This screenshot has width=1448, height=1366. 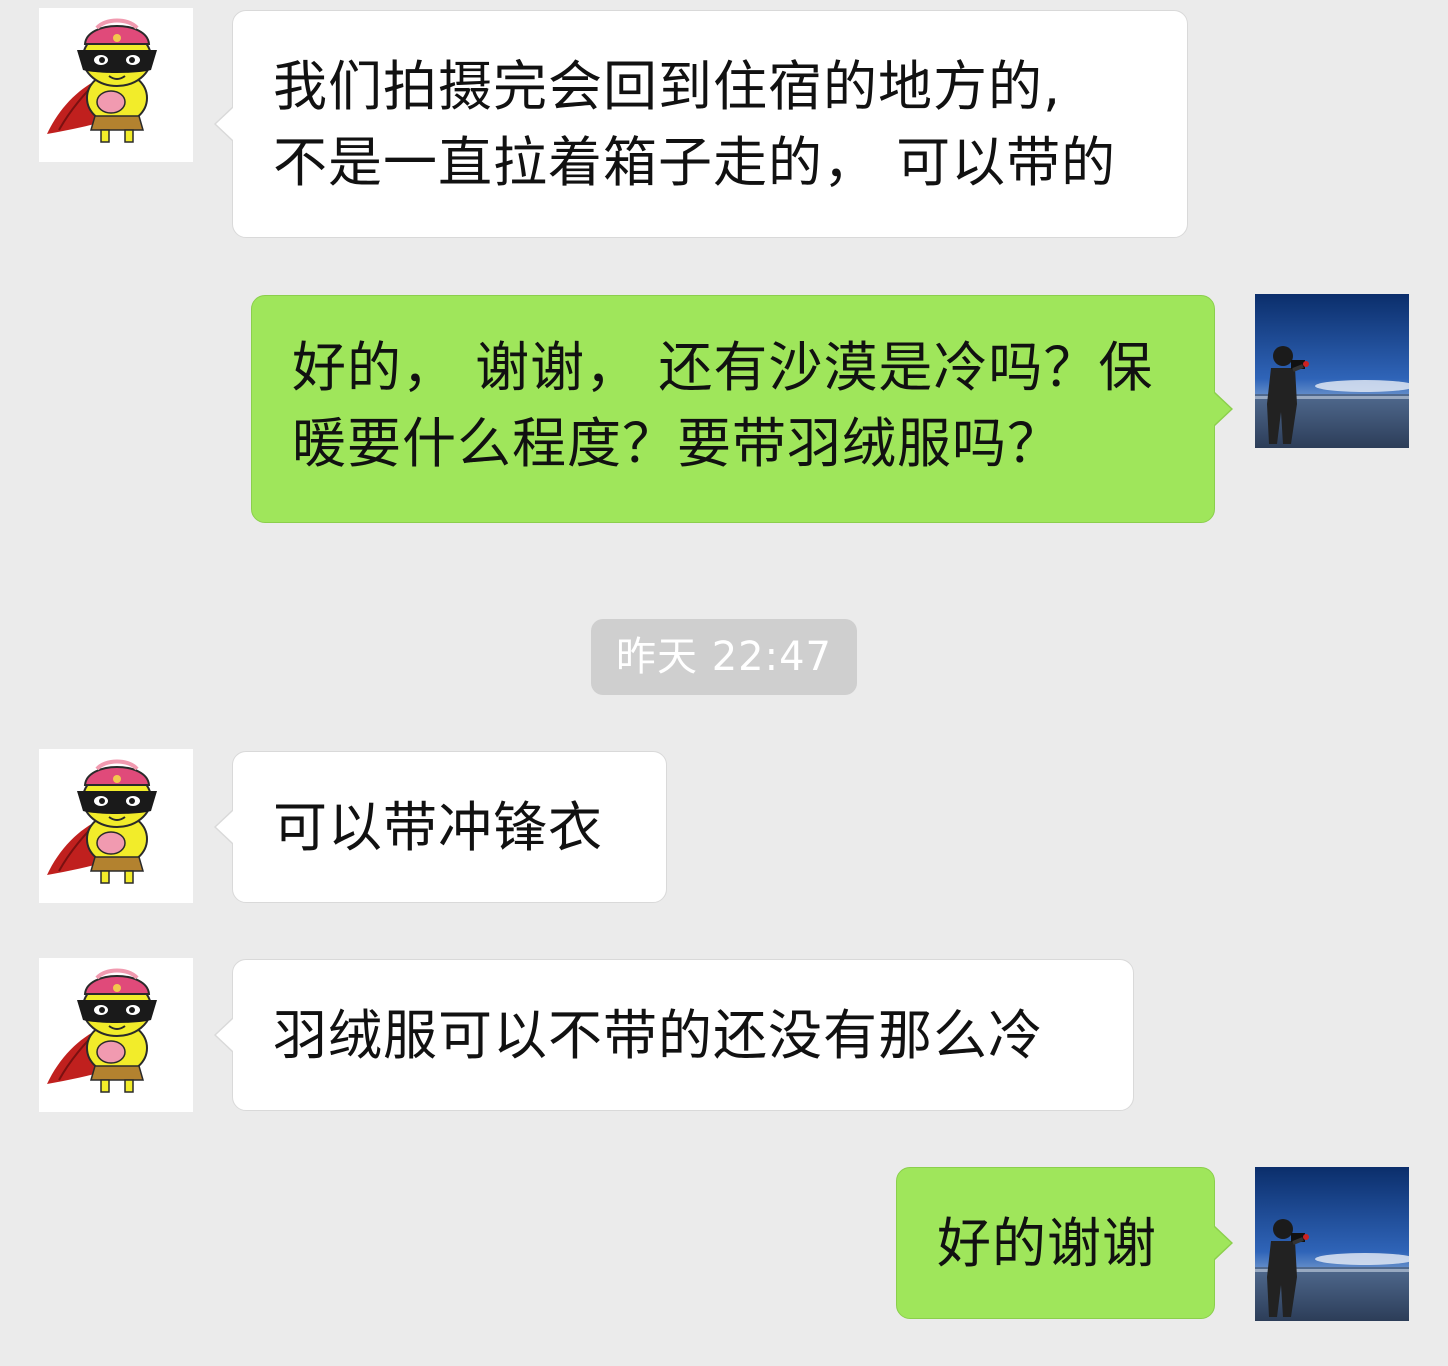 What do you see at coordinates (658, 1035) in the screenshot?
I see `message-text-line: 羽绒服可以不带的还没有那么冷` at bounding box center [658, 1035].